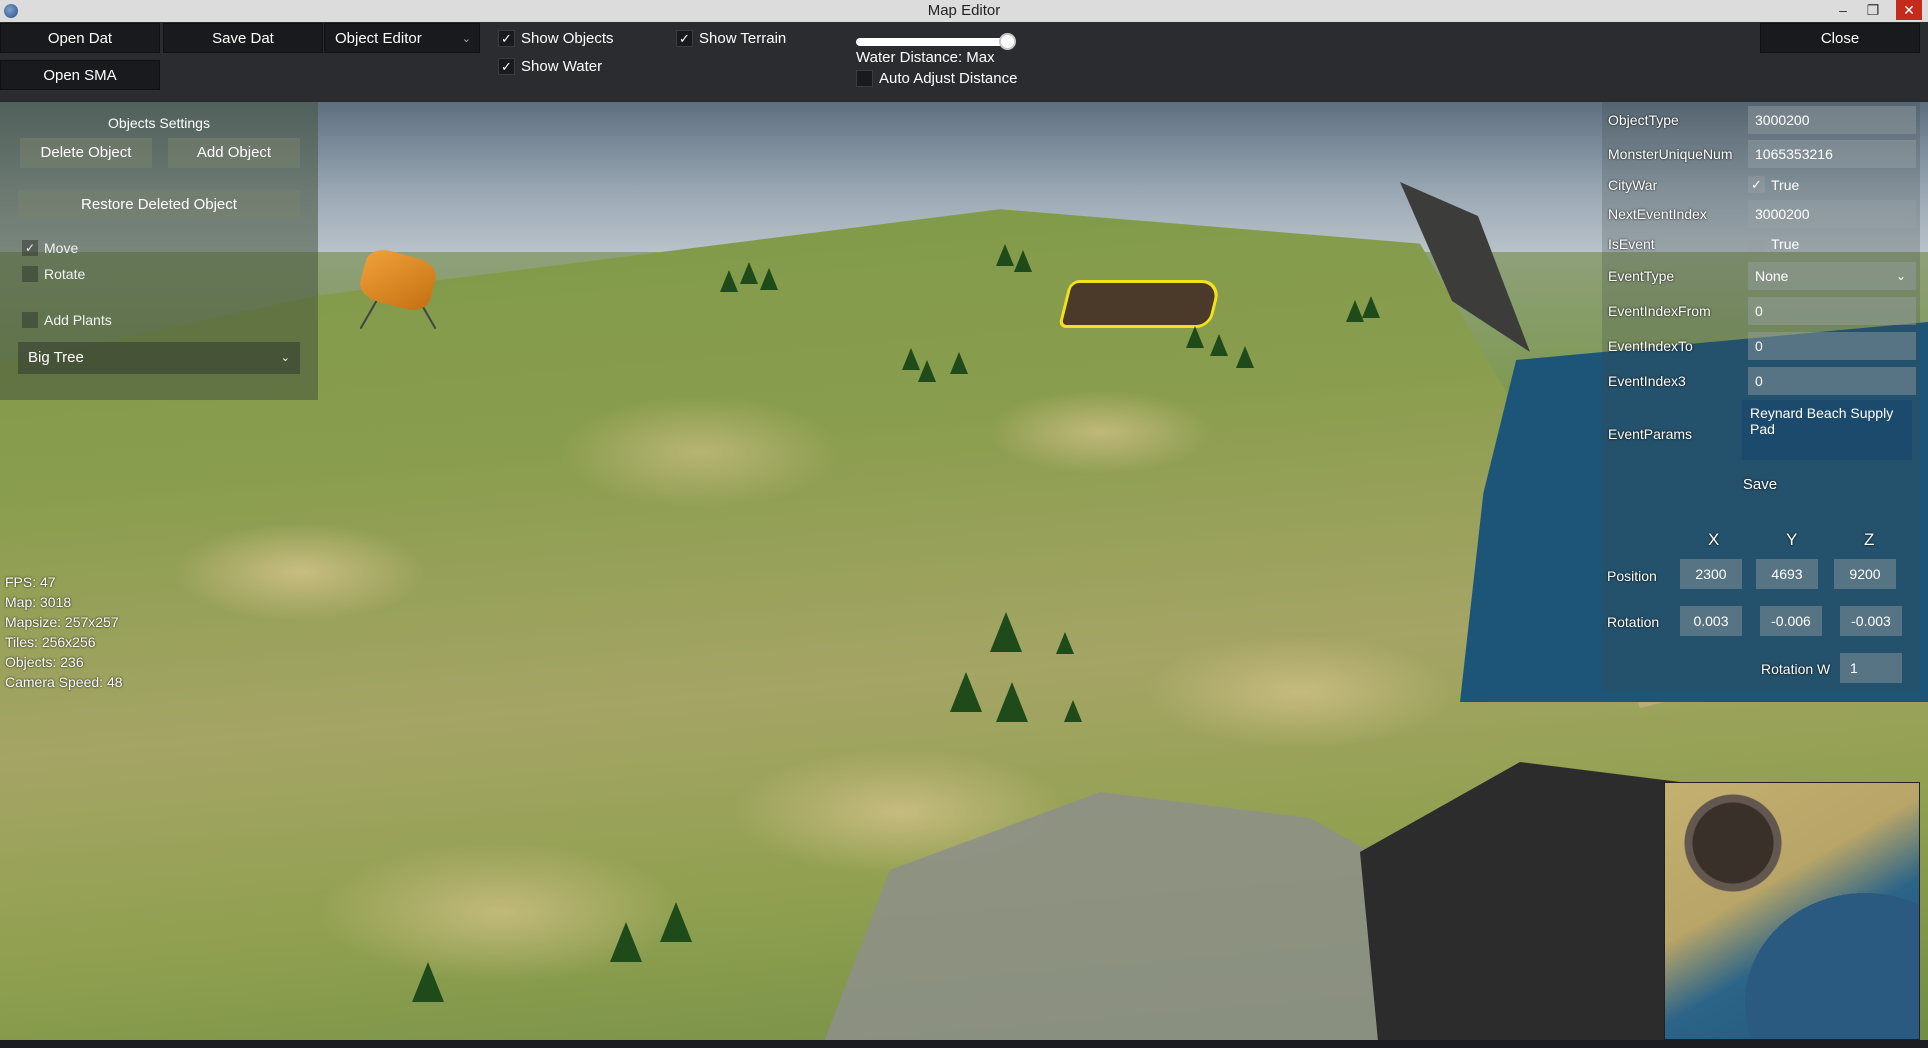 The height and width of the screenshot is (1048, 1928). Describe the element at coordinates (1007, 41) in the screenshot. I see `slider-thumb` at that location.